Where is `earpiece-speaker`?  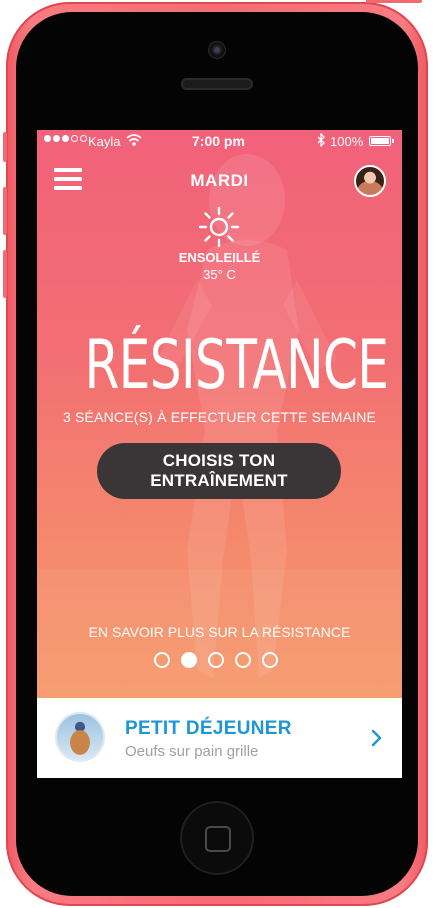 earpiece-speaker is located at coordinates (217, 84).